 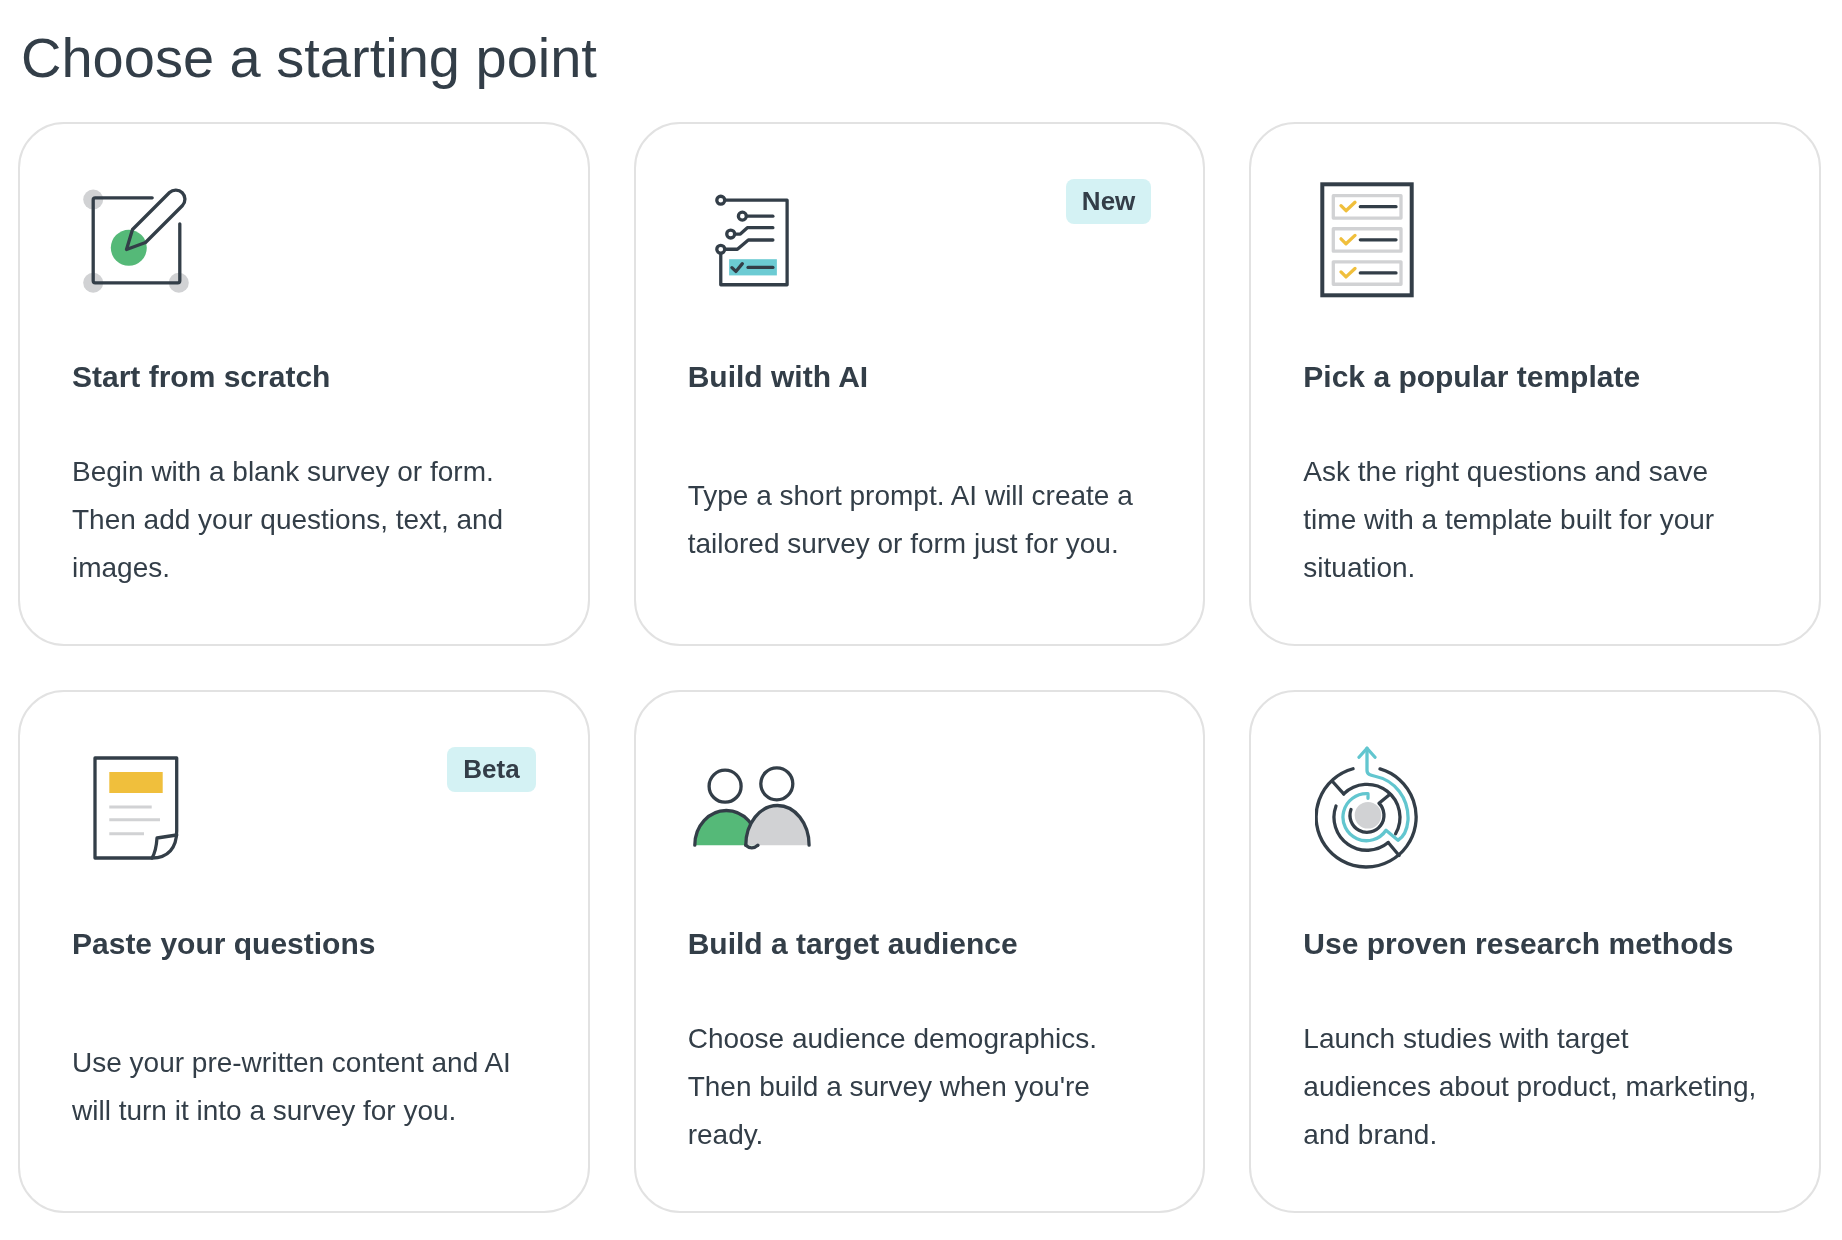 What do you see at coordinates (309, 58) in the screenshot?
I see `page-title: Choose a starting point` at bounding box center [309, 58].